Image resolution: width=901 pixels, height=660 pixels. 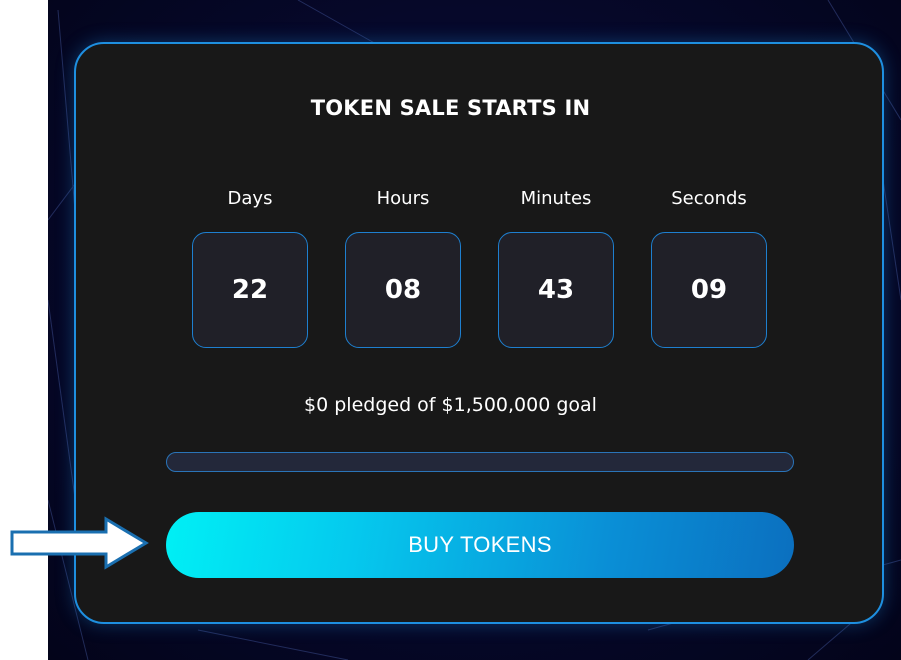 I want to click on buy-tokens-button: BUY TOKENS, so click(x=480, y=545).